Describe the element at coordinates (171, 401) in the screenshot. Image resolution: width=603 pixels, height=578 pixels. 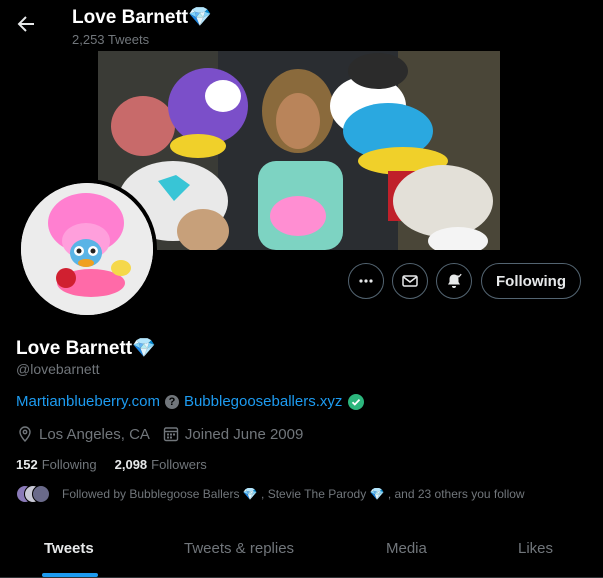
I see `question-icon: ?` at that location.